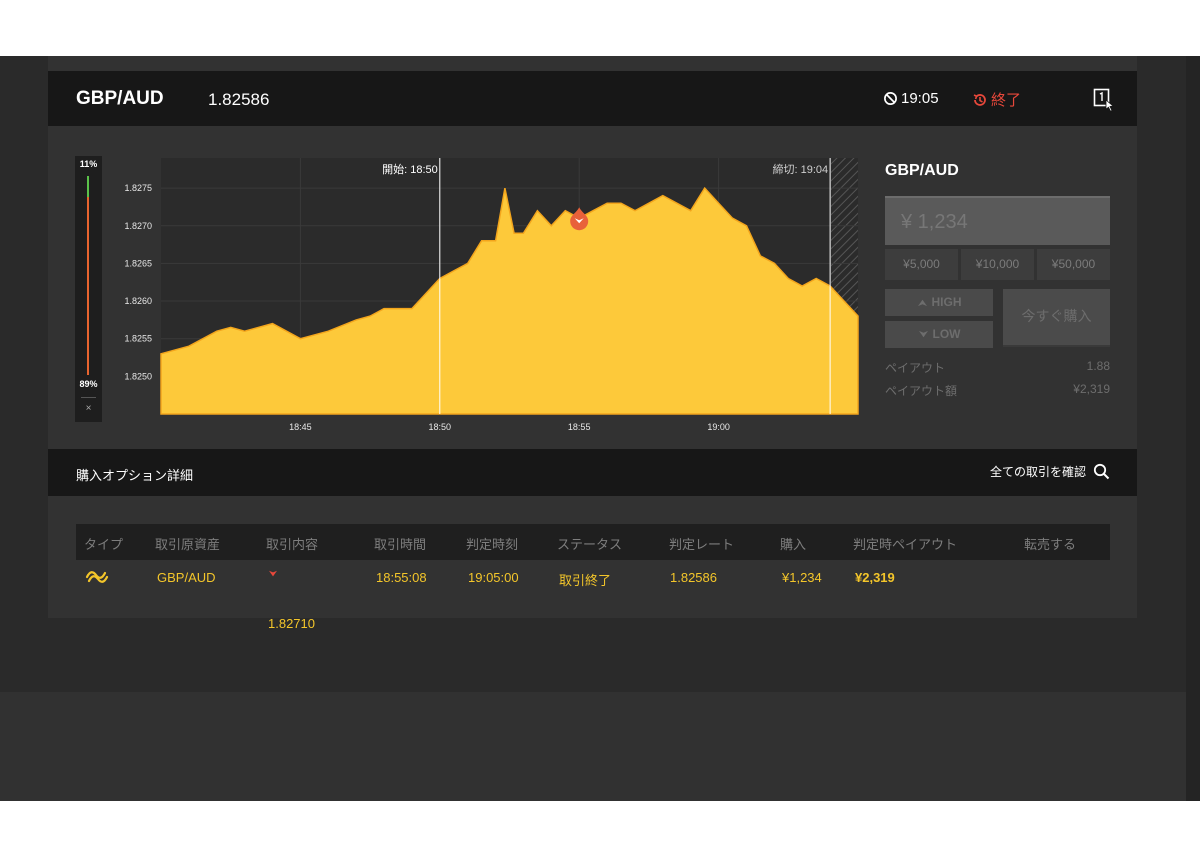 The image size is (1200, 856). What do you see at coordinates (291, 623) in the screenshot?
I see `row-content-value: 1.82710` at bounding box center [291, 623].